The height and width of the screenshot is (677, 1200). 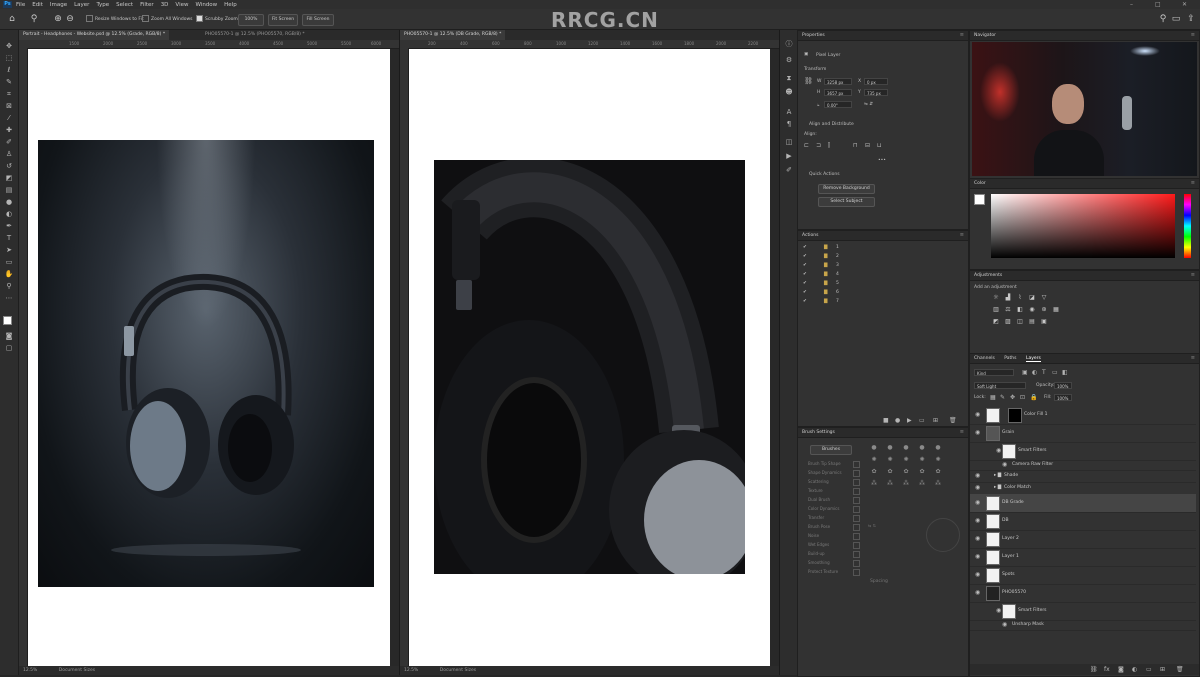 What do you see at coordinates (914, 478) in the screenshot?
I see `brush-tip-grid: ● ● ● ● ● ✺ ✺ ✺ ✺ ✺ ✿ ✿ ✿ ✿ ✿ ⁂ ⁂ ⁂ ⁂ ⁂` at bounding box center [914, 478].